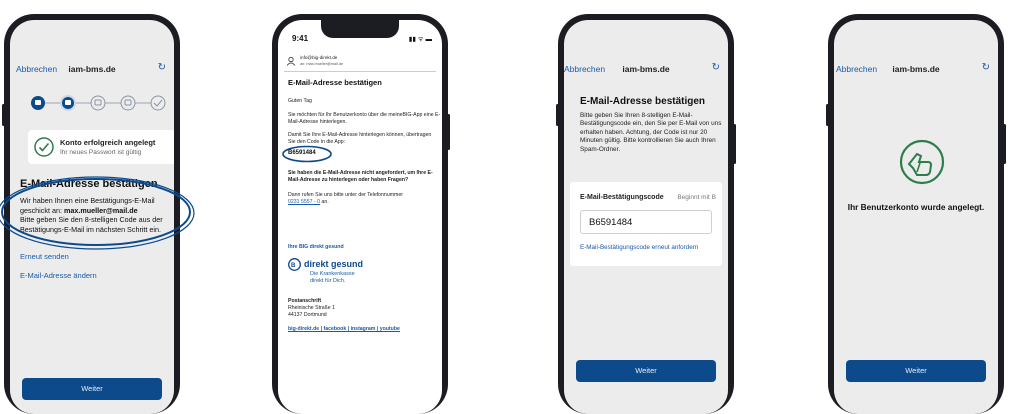  I want to click on field-label: E-Mail-Bestätigungscode, so click(622, 197).